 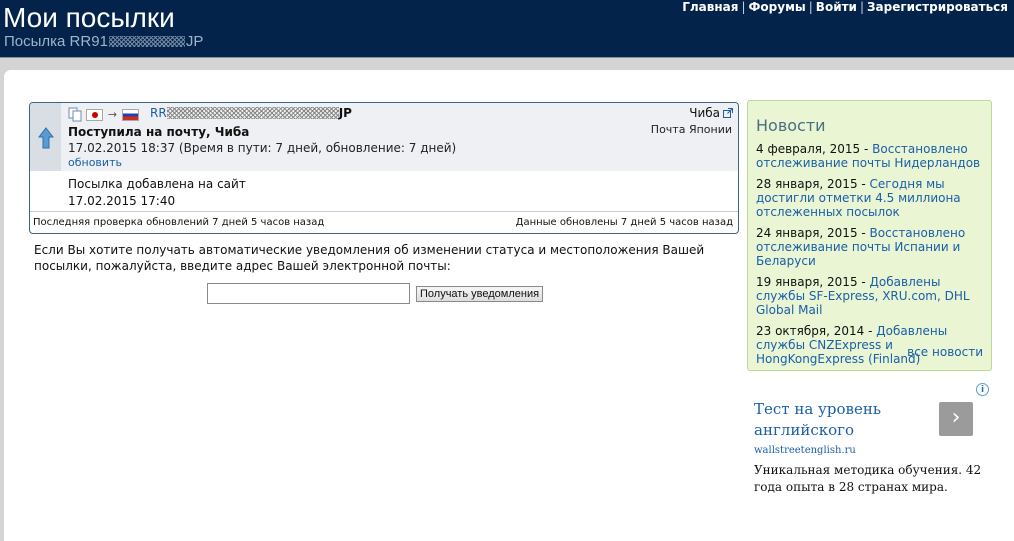 What do you see at coordinates (956, 419) in the screenshot?
I see `chevron-right-icon: ›` at bounding box center [956, 419].